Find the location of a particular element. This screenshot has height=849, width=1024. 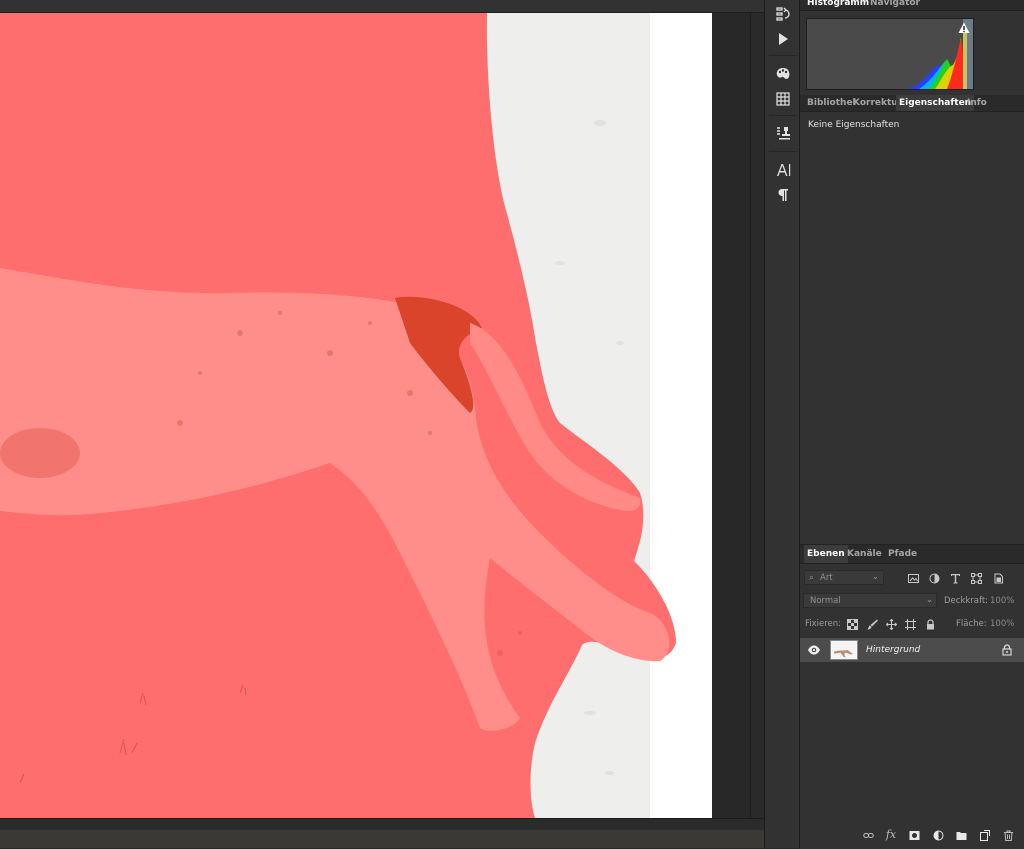

warning-icon is located at coordinates (964, 28).